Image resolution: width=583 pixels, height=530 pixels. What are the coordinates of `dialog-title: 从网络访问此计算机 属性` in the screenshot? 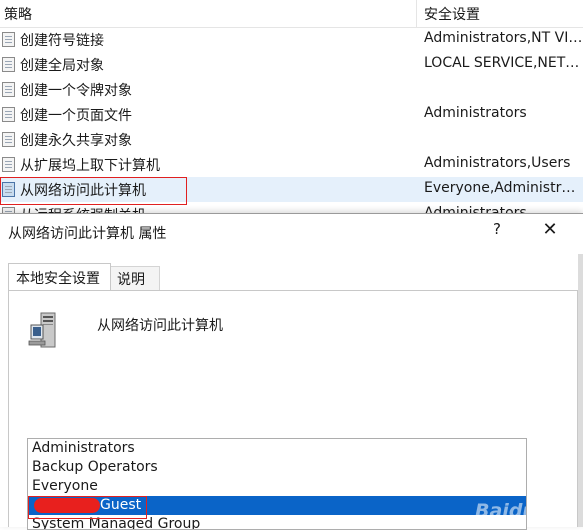 It's located at (87, 234).